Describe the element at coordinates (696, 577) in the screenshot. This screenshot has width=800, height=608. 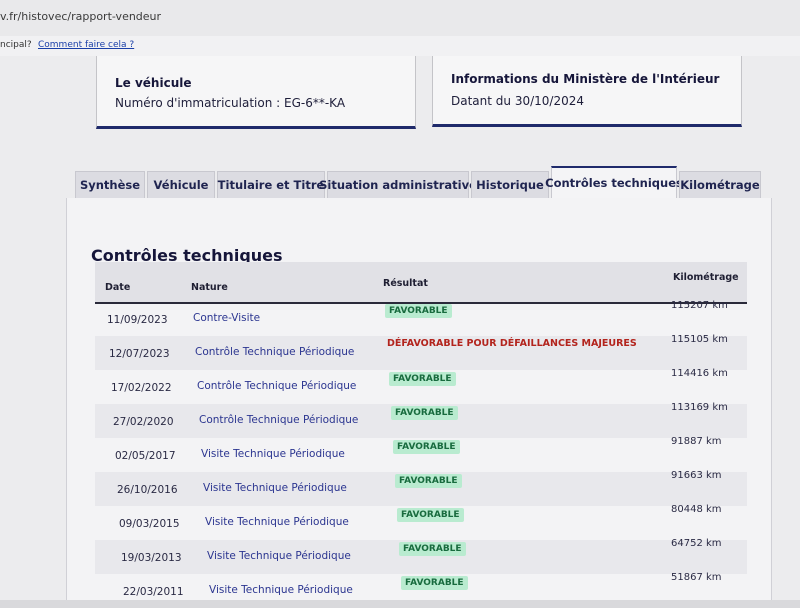
I see `row-mileage: 51867 km` at that location.